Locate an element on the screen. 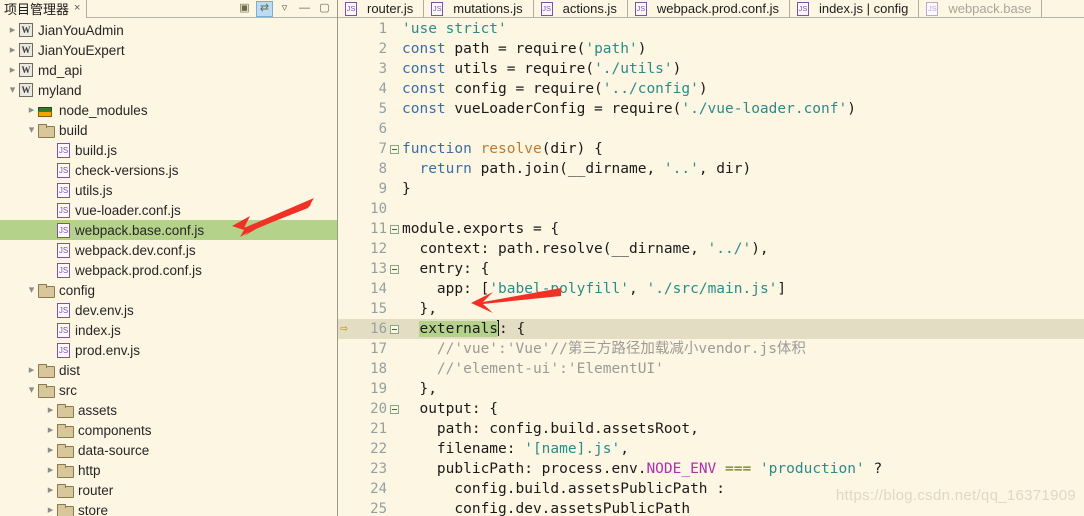  tree-item-label: webpack.prod.conf.js is located at coordinates (138, 270).